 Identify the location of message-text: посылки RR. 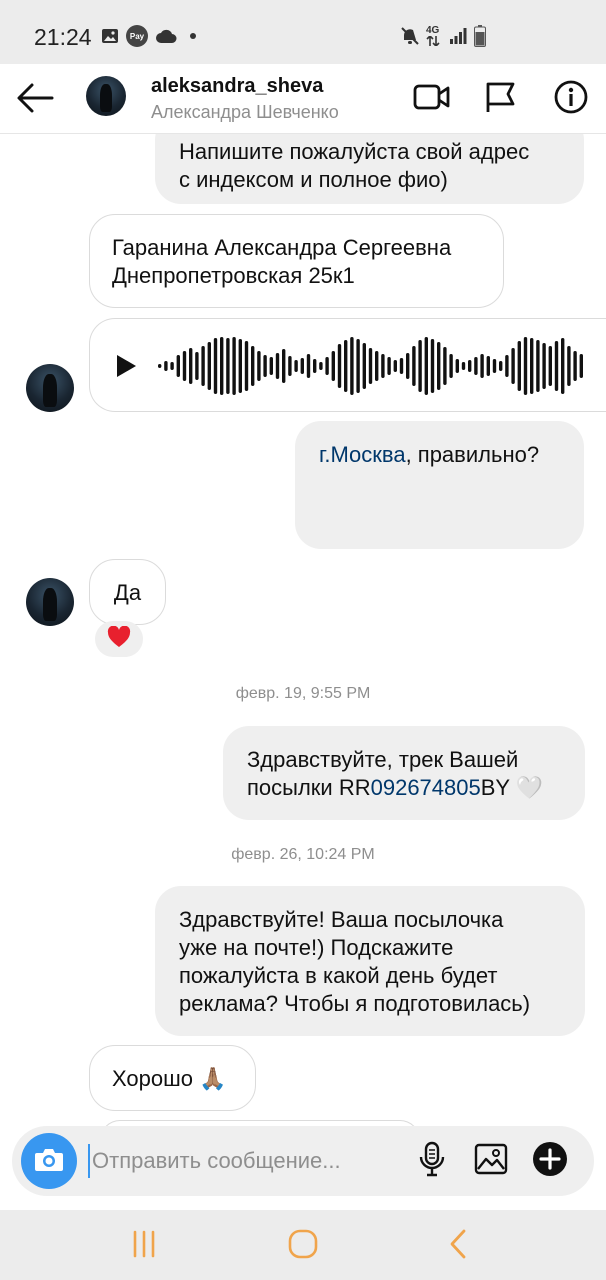
(309, 787).